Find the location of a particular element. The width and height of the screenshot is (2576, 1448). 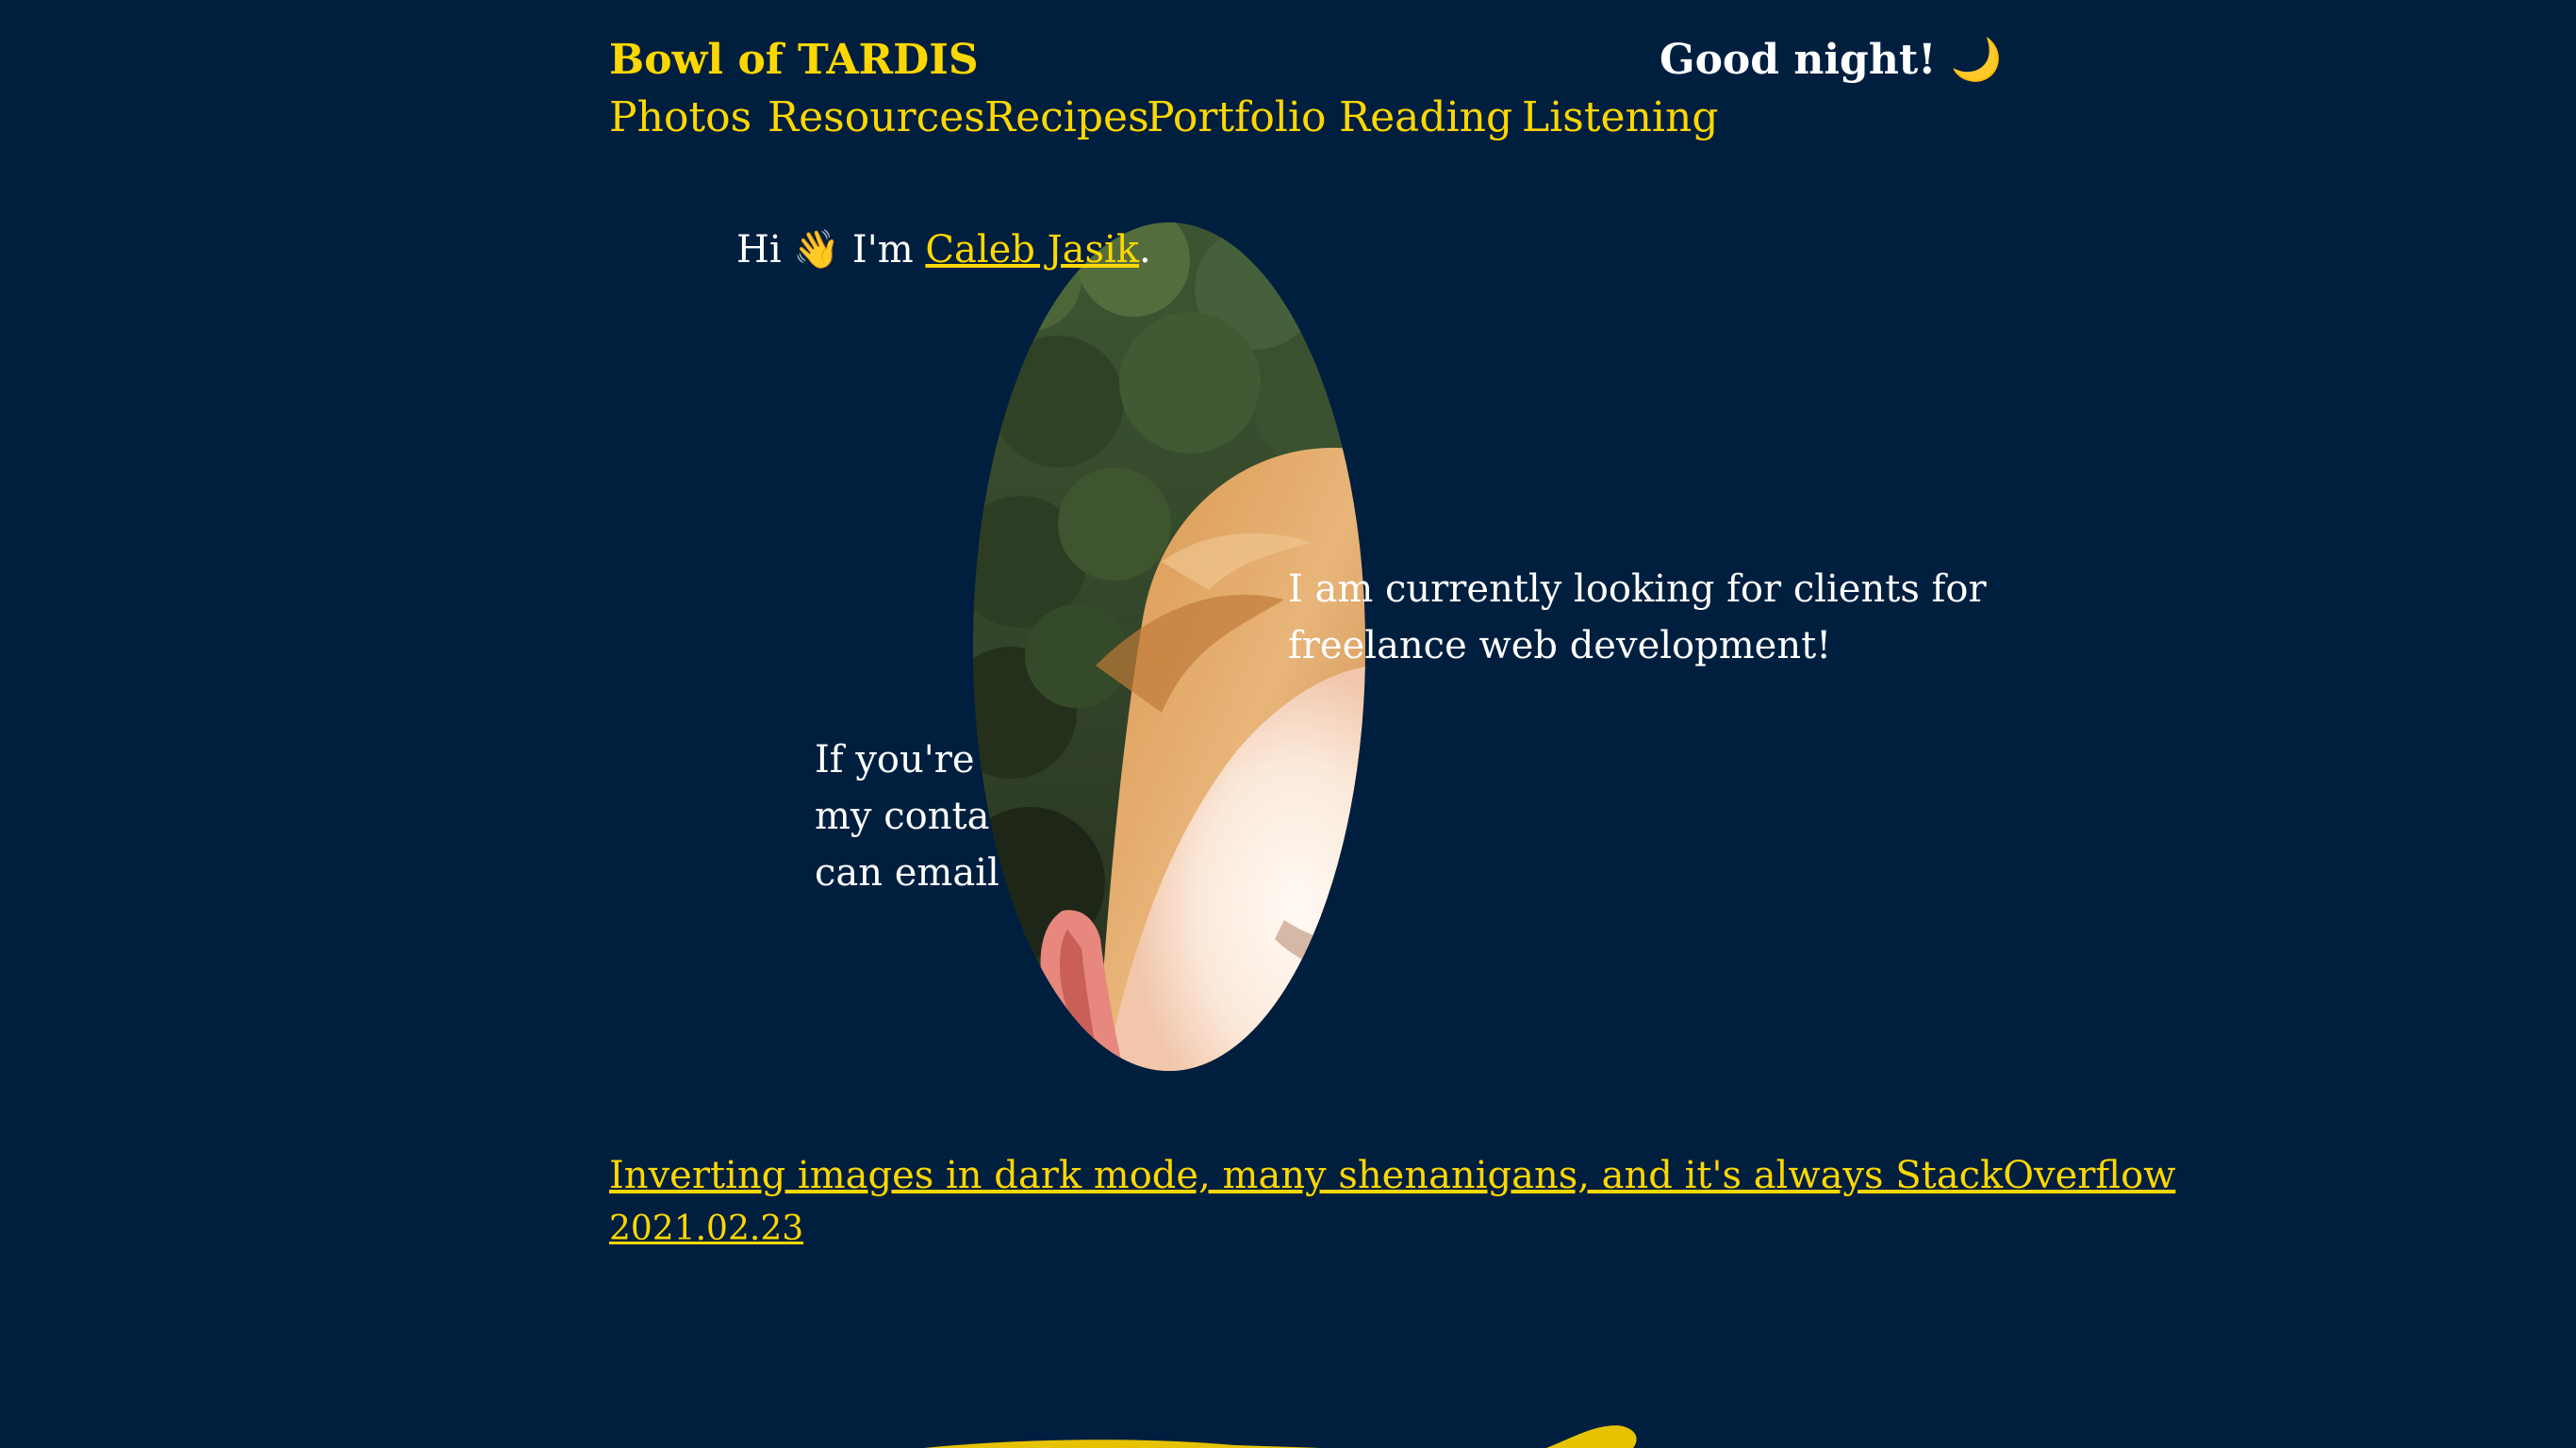

nav-item-photos: Photos is located at coordinates (680, 118).